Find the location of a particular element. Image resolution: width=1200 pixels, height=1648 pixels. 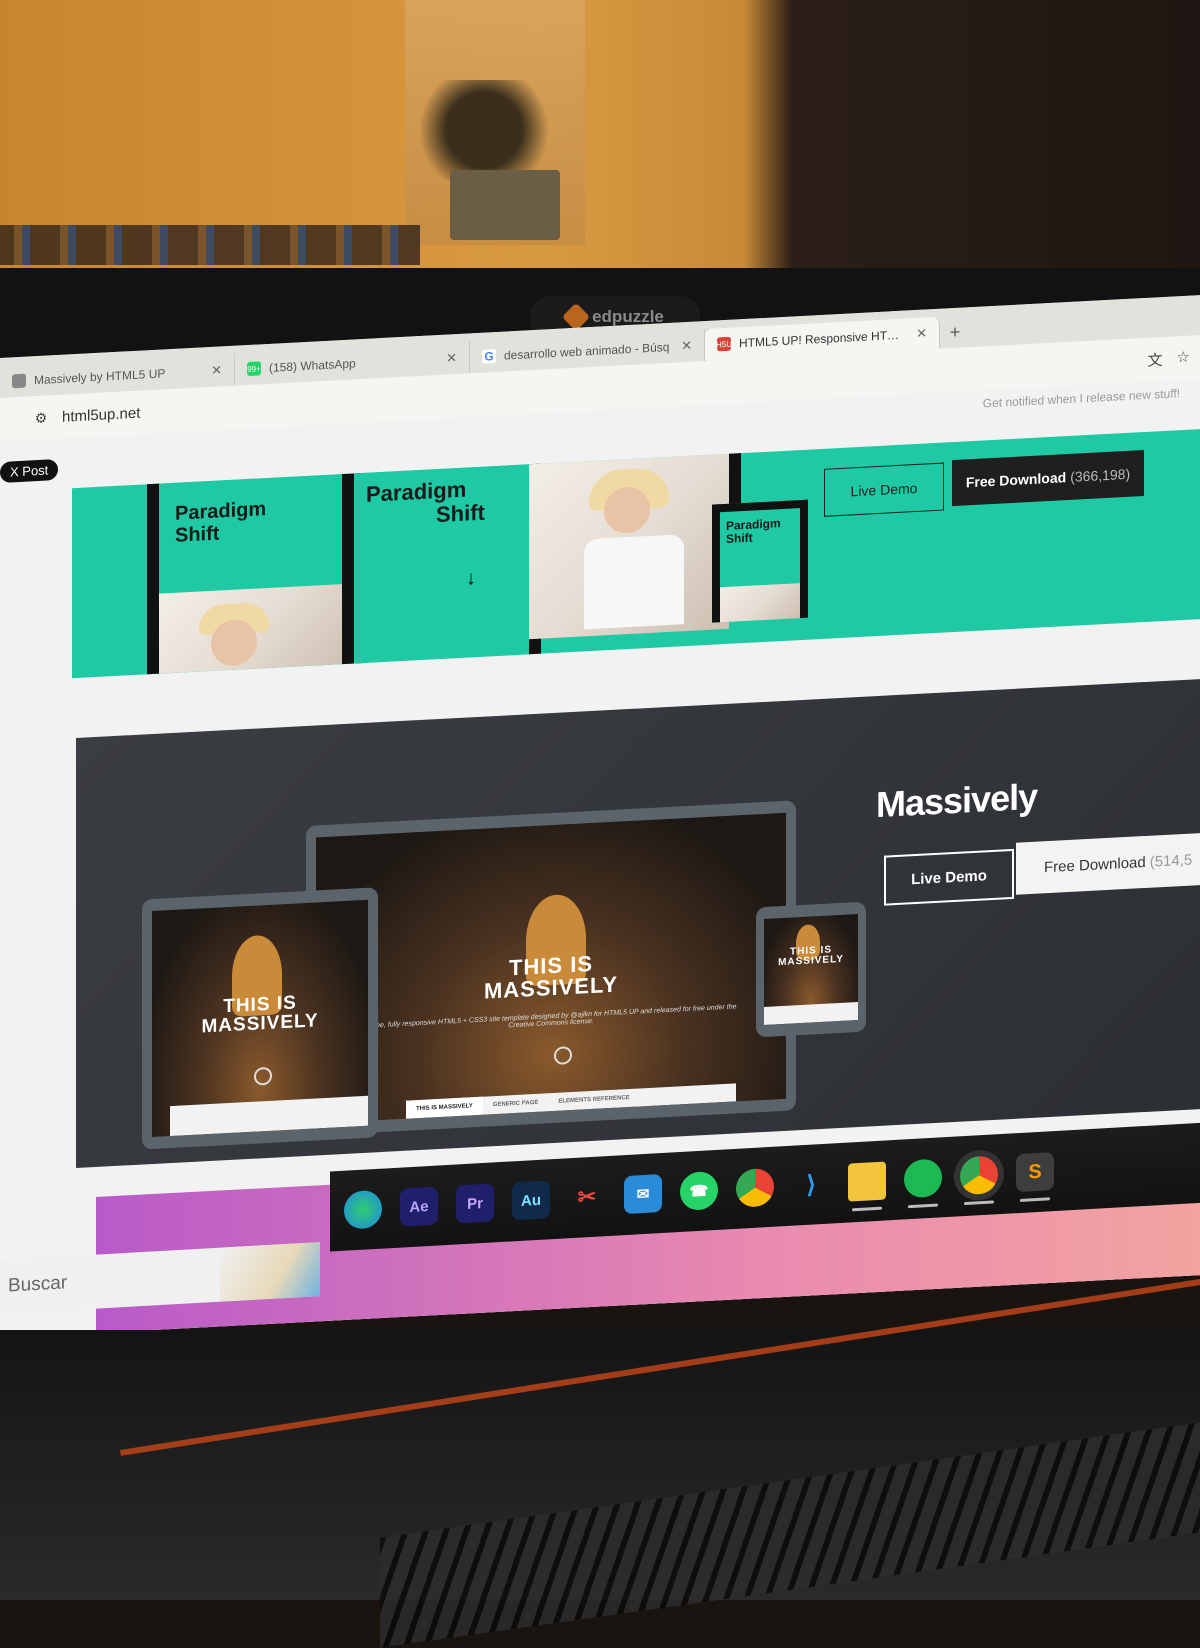

file-explorer-icon is located at coordinates (867, 1181).